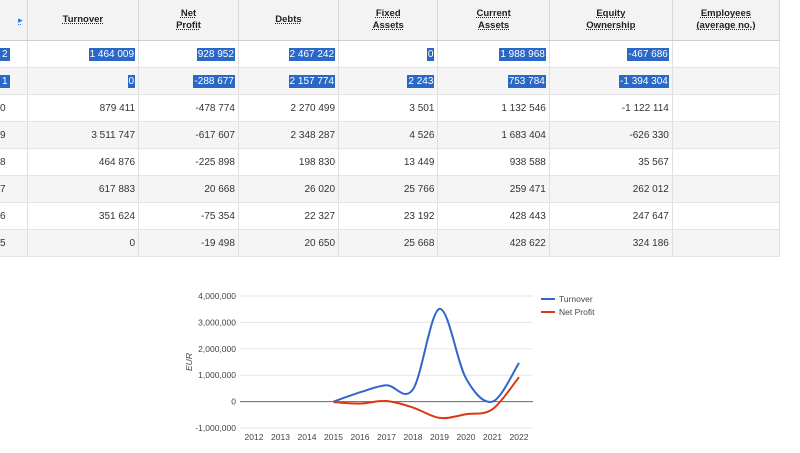 The width and height of the screenshot is (800, 453). What do you see at coordinates (14, 162) in the screenshot?
I see `cell-year: 8` at bounding box center [14, 162].